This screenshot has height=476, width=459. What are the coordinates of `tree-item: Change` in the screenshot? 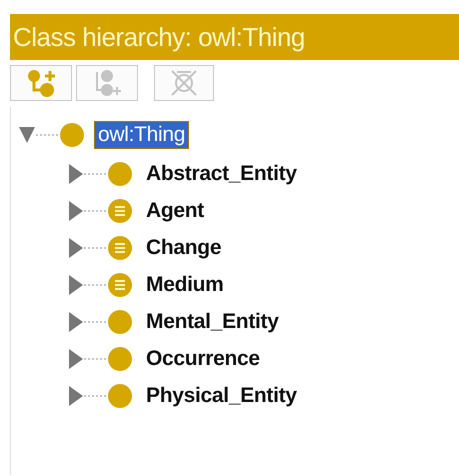 It's located at (183, 247).